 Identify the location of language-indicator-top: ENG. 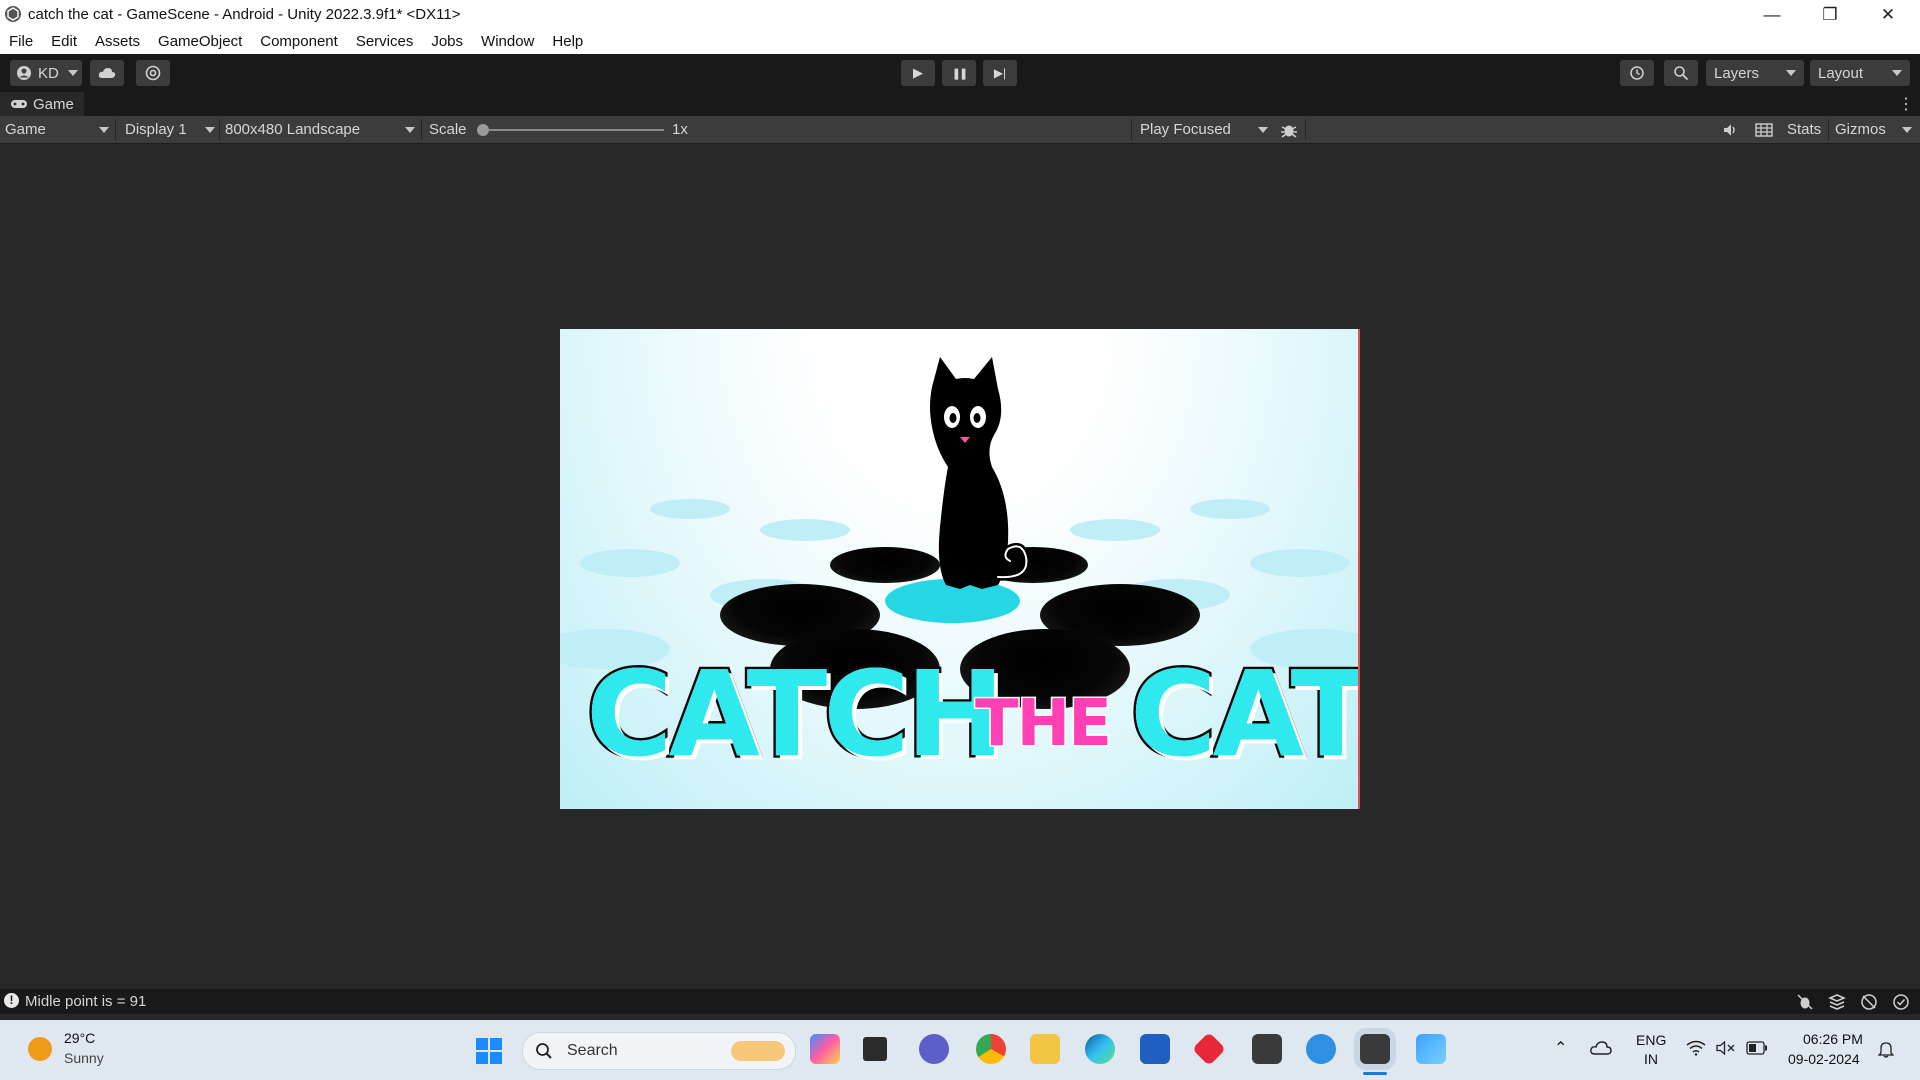
(1651, 1040).